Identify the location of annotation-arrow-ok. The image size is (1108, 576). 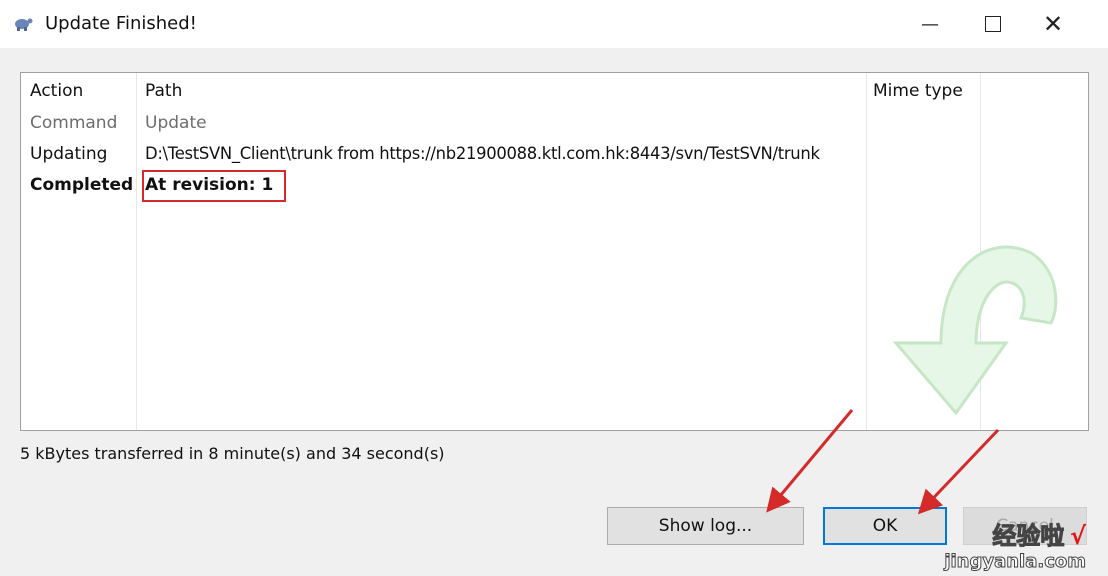
(958, 471).